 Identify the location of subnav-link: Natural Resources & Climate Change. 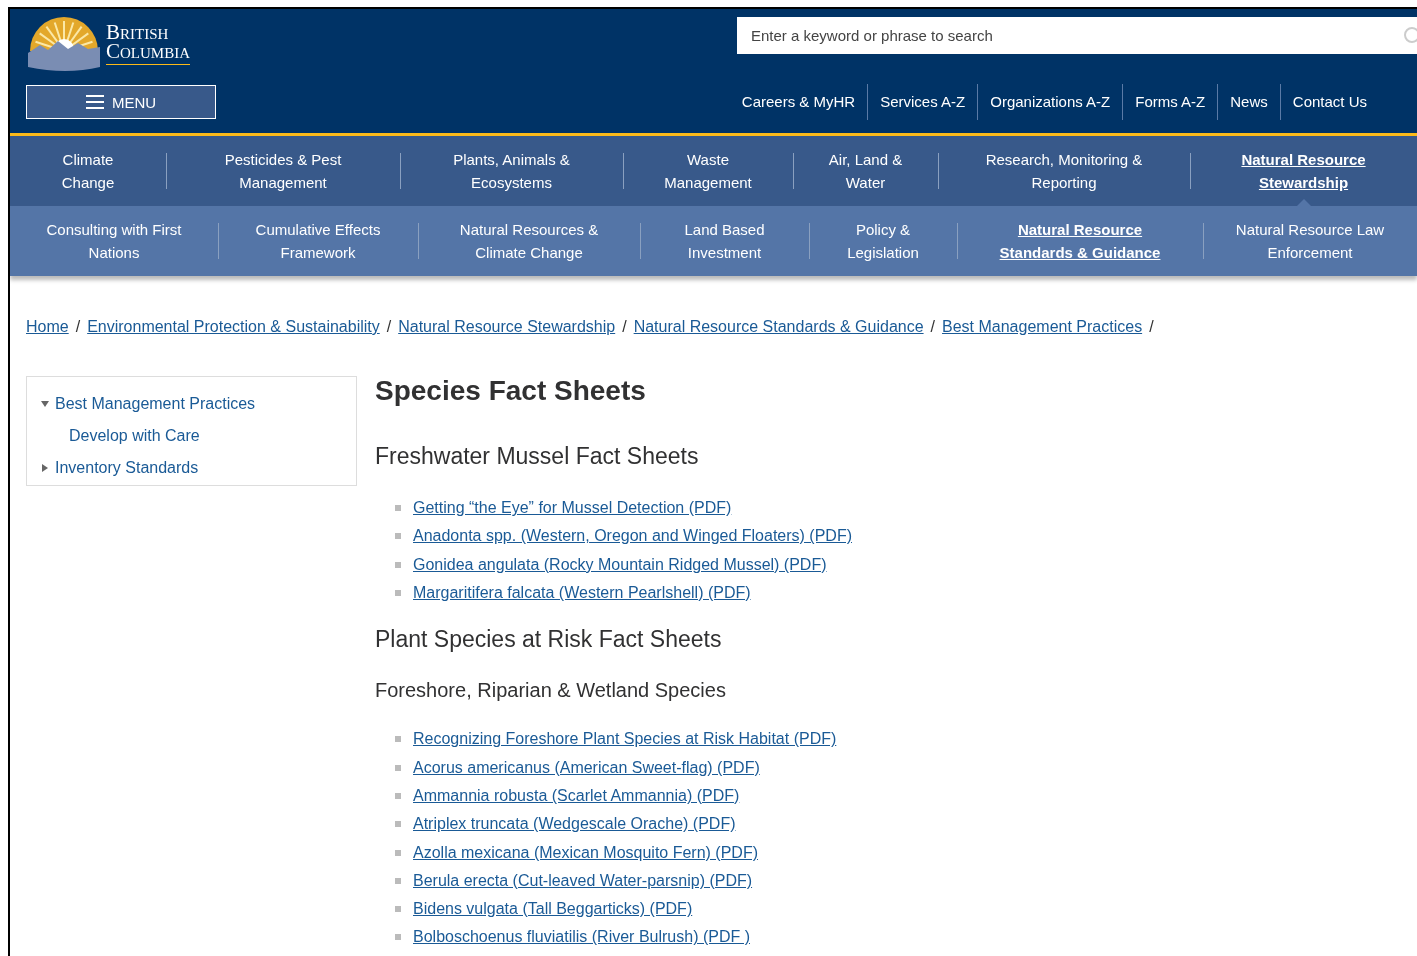
(529, 241).